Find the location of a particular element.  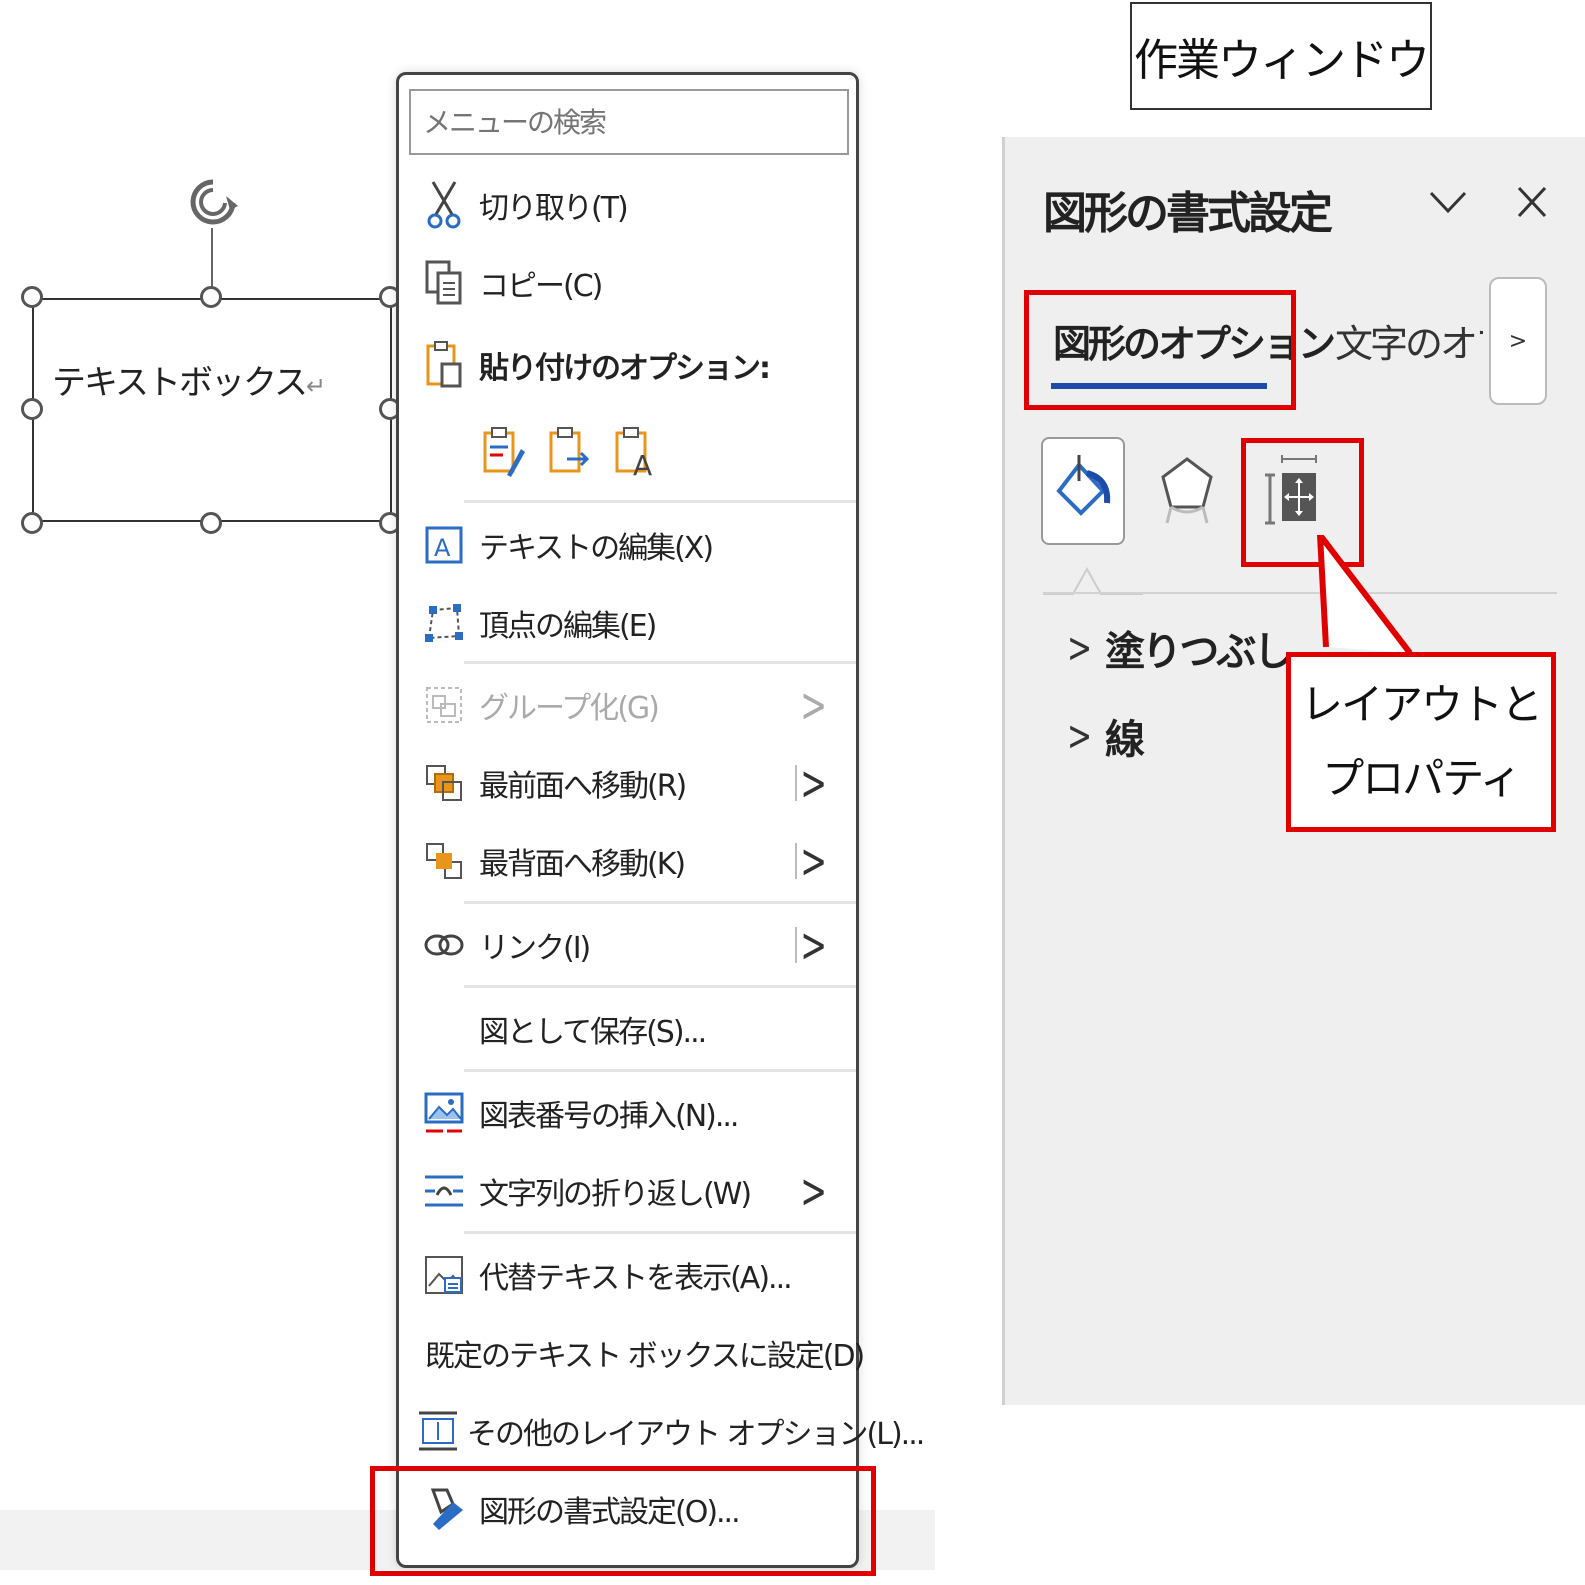

menu-item-copy: コピー(C) is located at coordinates (629, 283).